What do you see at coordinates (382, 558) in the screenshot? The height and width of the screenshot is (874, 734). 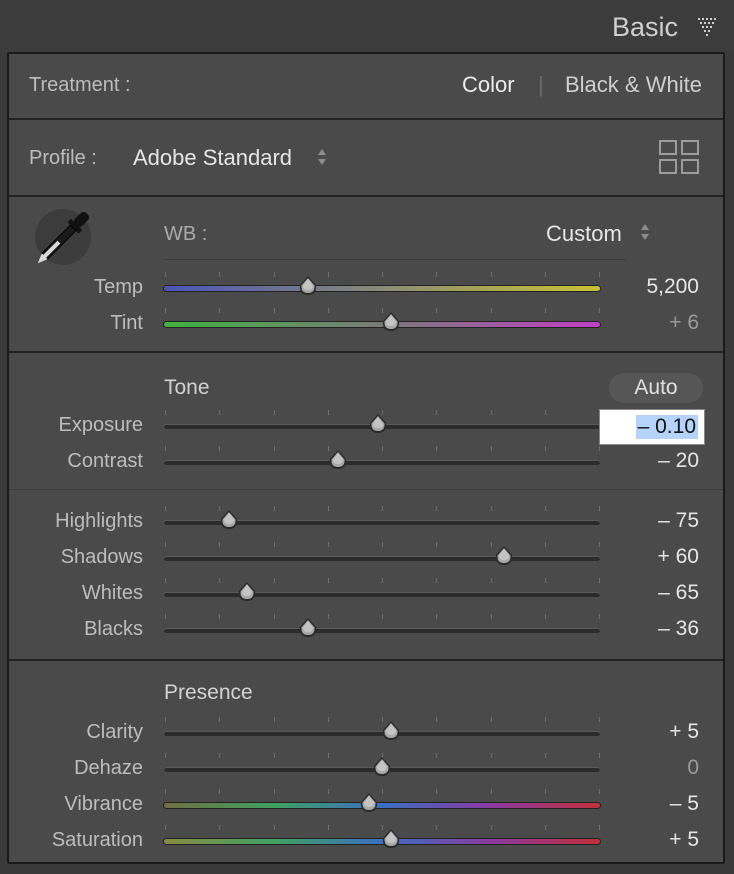 I see `shadows-slider-track` at bounding box center [382, 558].